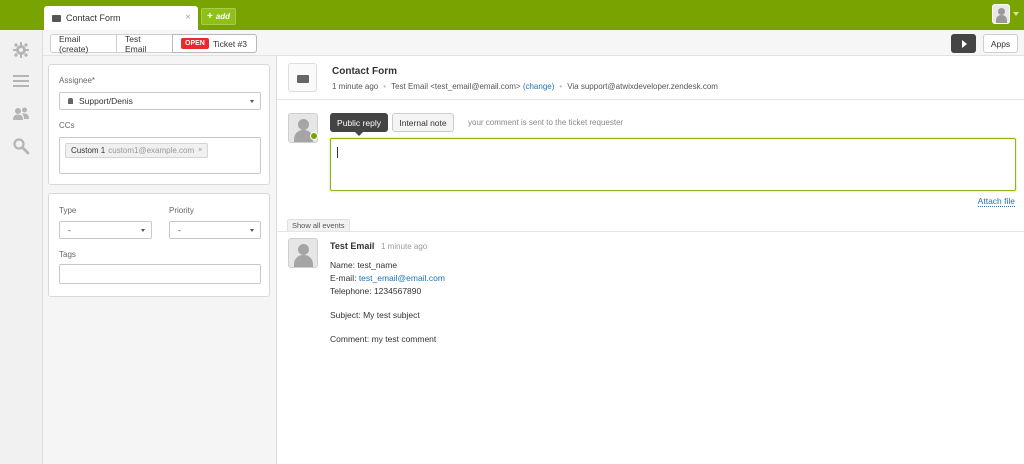 This screenshot has height=464, width=1024. I want to click on event-email-line: E-mail: test_email@email.com, so click(387, 278).